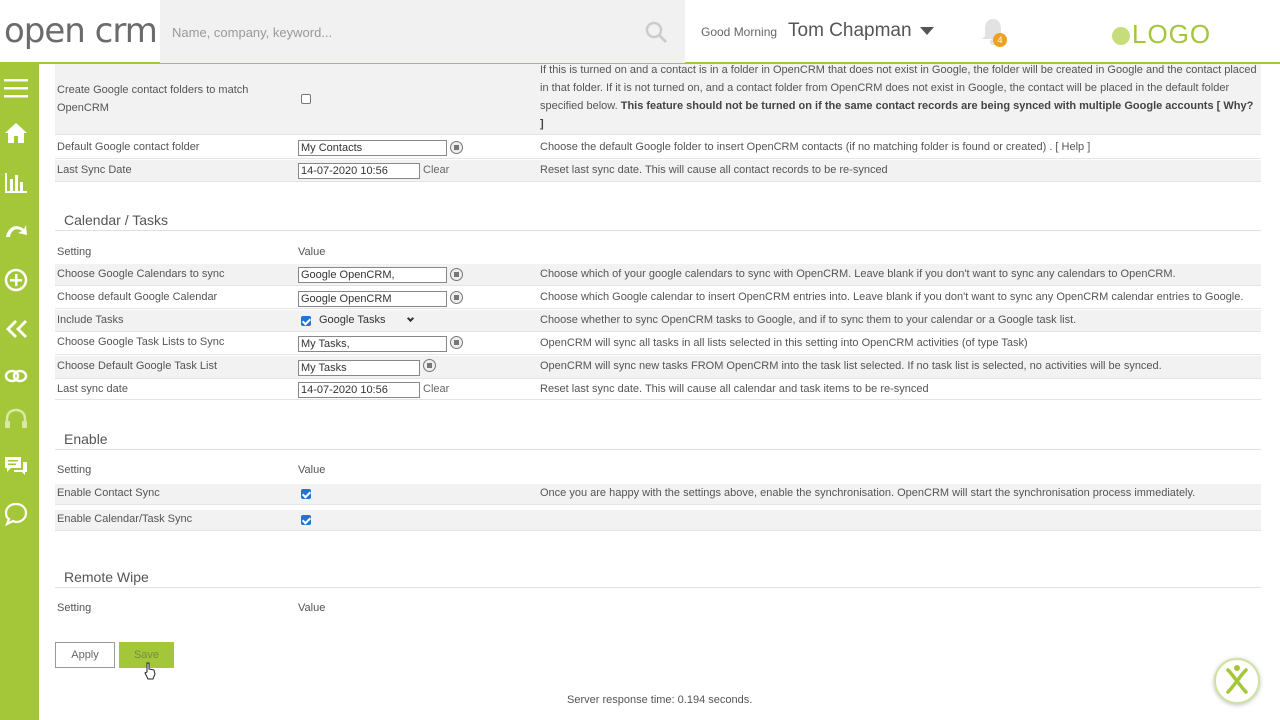 The height and width of the screenshot is (720, 1280). What do you see at coordinates (116, 220) in the screenshot?
I see `section-title-calendar: Calendar / Tasks` at bounding box center [116, 220].